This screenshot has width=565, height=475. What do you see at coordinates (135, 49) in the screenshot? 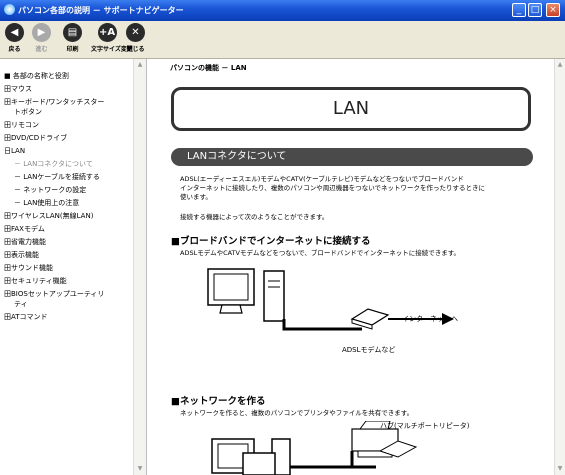
I see `close-label: 閉じる` at bounding box center [135, 49].